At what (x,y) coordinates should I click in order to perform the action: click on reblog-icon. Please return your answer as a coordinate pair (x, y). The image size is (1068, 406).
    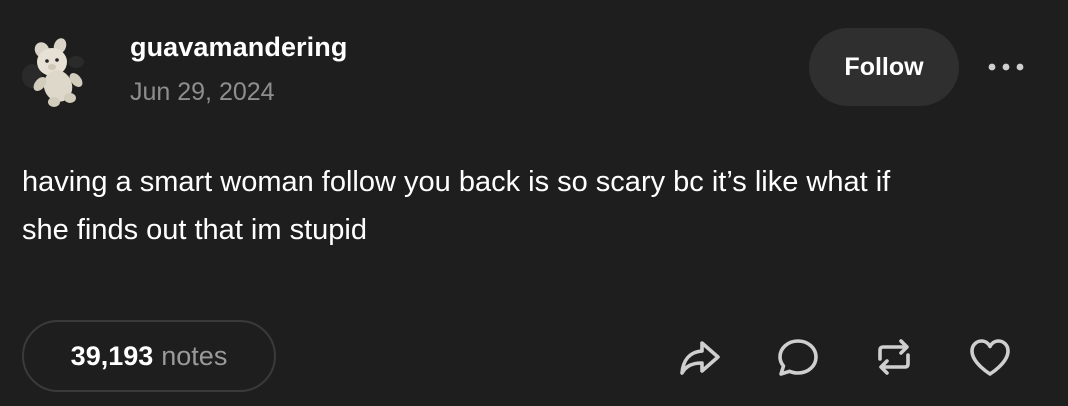
    Looking at the image, I should click on (894, 357).